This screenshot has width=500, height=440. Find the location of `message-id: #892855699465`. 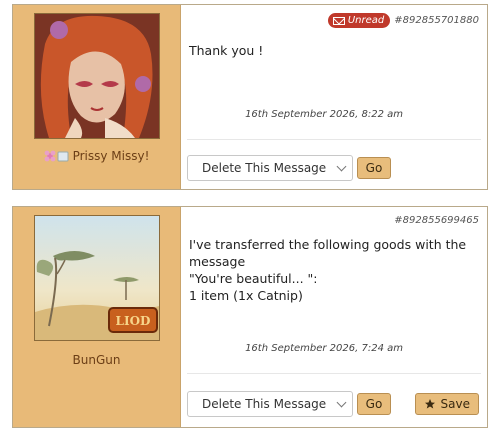

message-id: #892855699465 is located at coordinates (436, 220).